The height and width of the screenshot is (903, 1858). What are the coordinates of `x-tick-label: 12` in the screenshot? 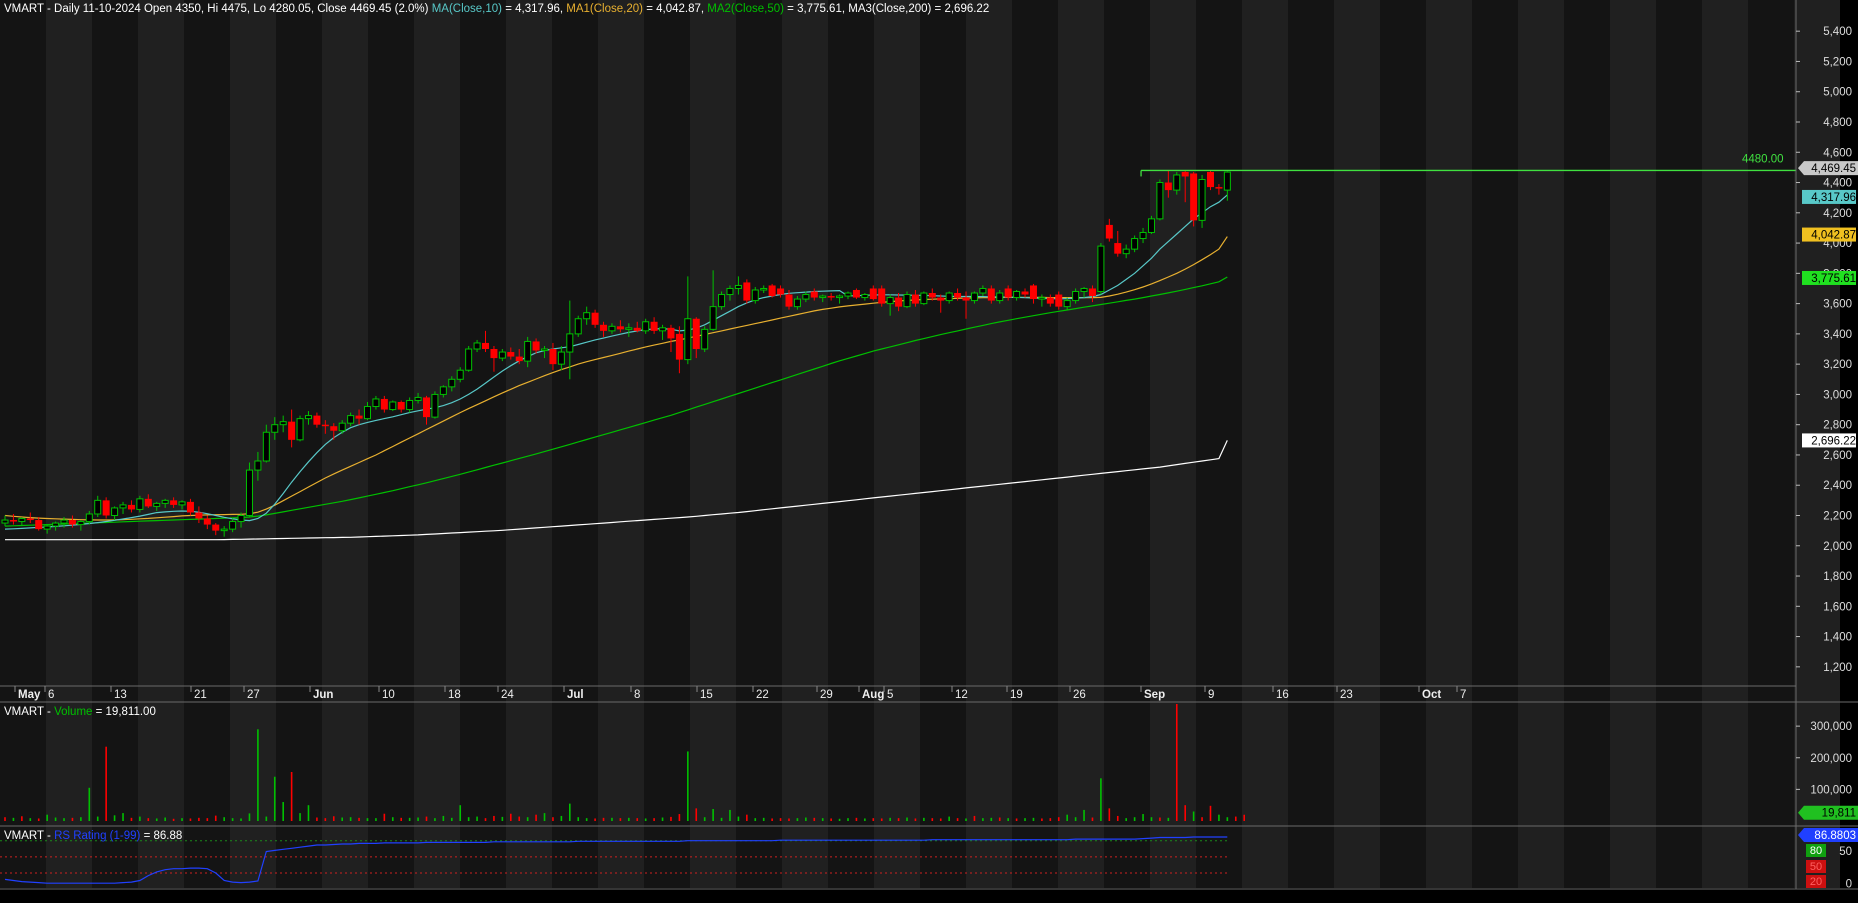 It's located at (961, 695).